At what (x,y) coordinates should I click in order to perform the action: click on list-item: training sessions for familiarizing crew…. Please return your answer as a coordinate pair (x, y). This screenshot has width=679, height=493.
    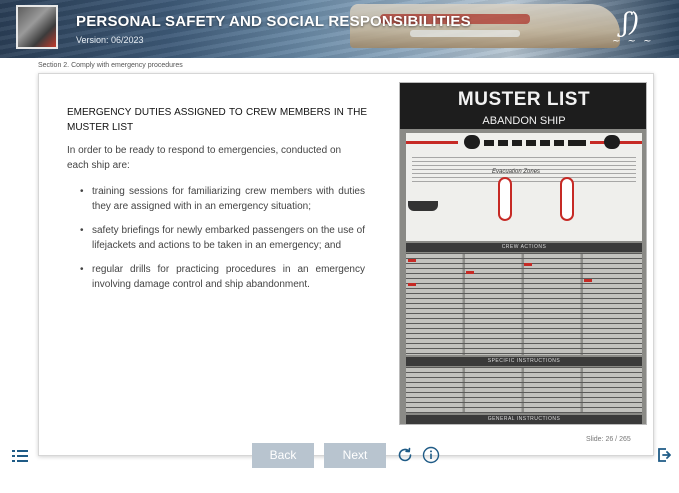
    Looking at the image, I should click on (216, 199).